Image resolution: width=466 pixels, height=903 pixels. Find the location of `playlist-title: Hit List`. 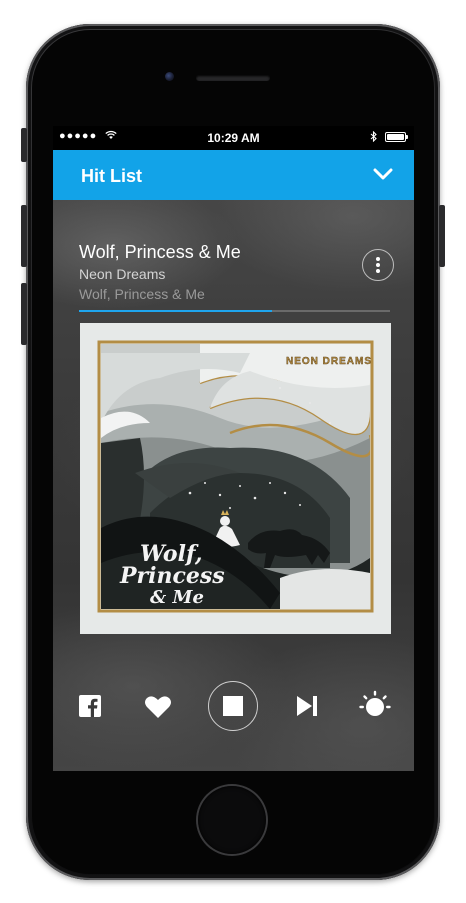

playlist-title: Hit List is located at coordinates (111, 176).